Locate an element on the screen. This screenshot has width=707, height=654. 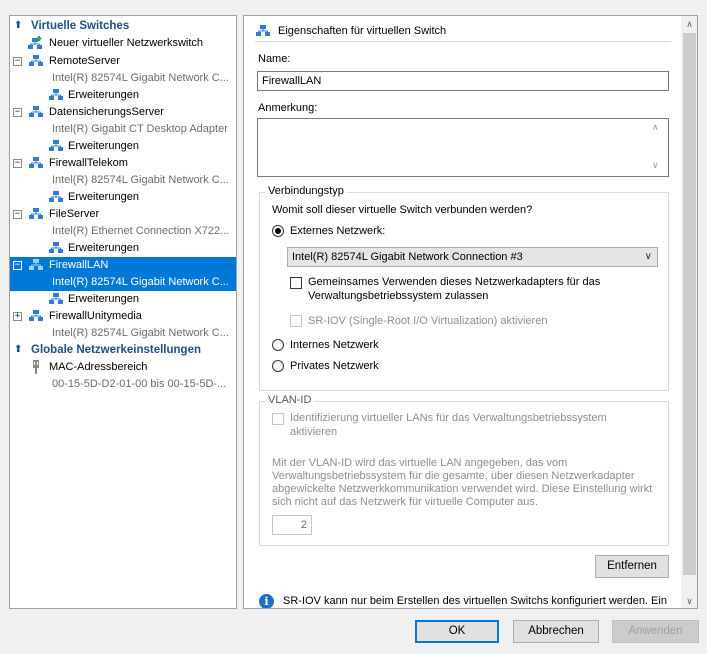
remove-button: Entfernen is located at coordinates (632, 566).